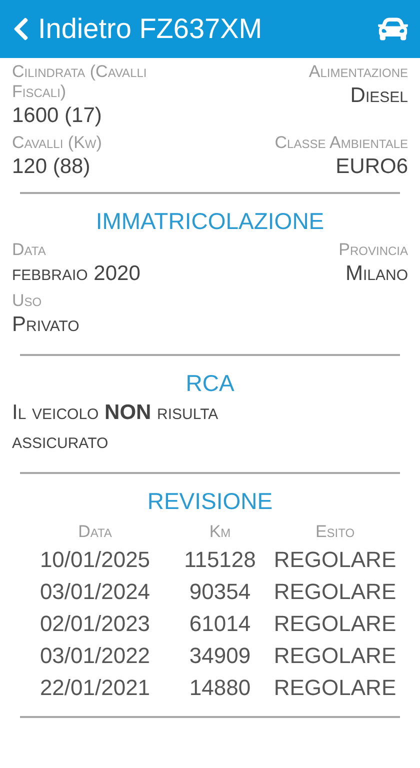 This screenshot has width=420, height=768. Describe the element at coordinates (51, 167) in the screenshot. I see `field-value: 120 (88)` at that location.